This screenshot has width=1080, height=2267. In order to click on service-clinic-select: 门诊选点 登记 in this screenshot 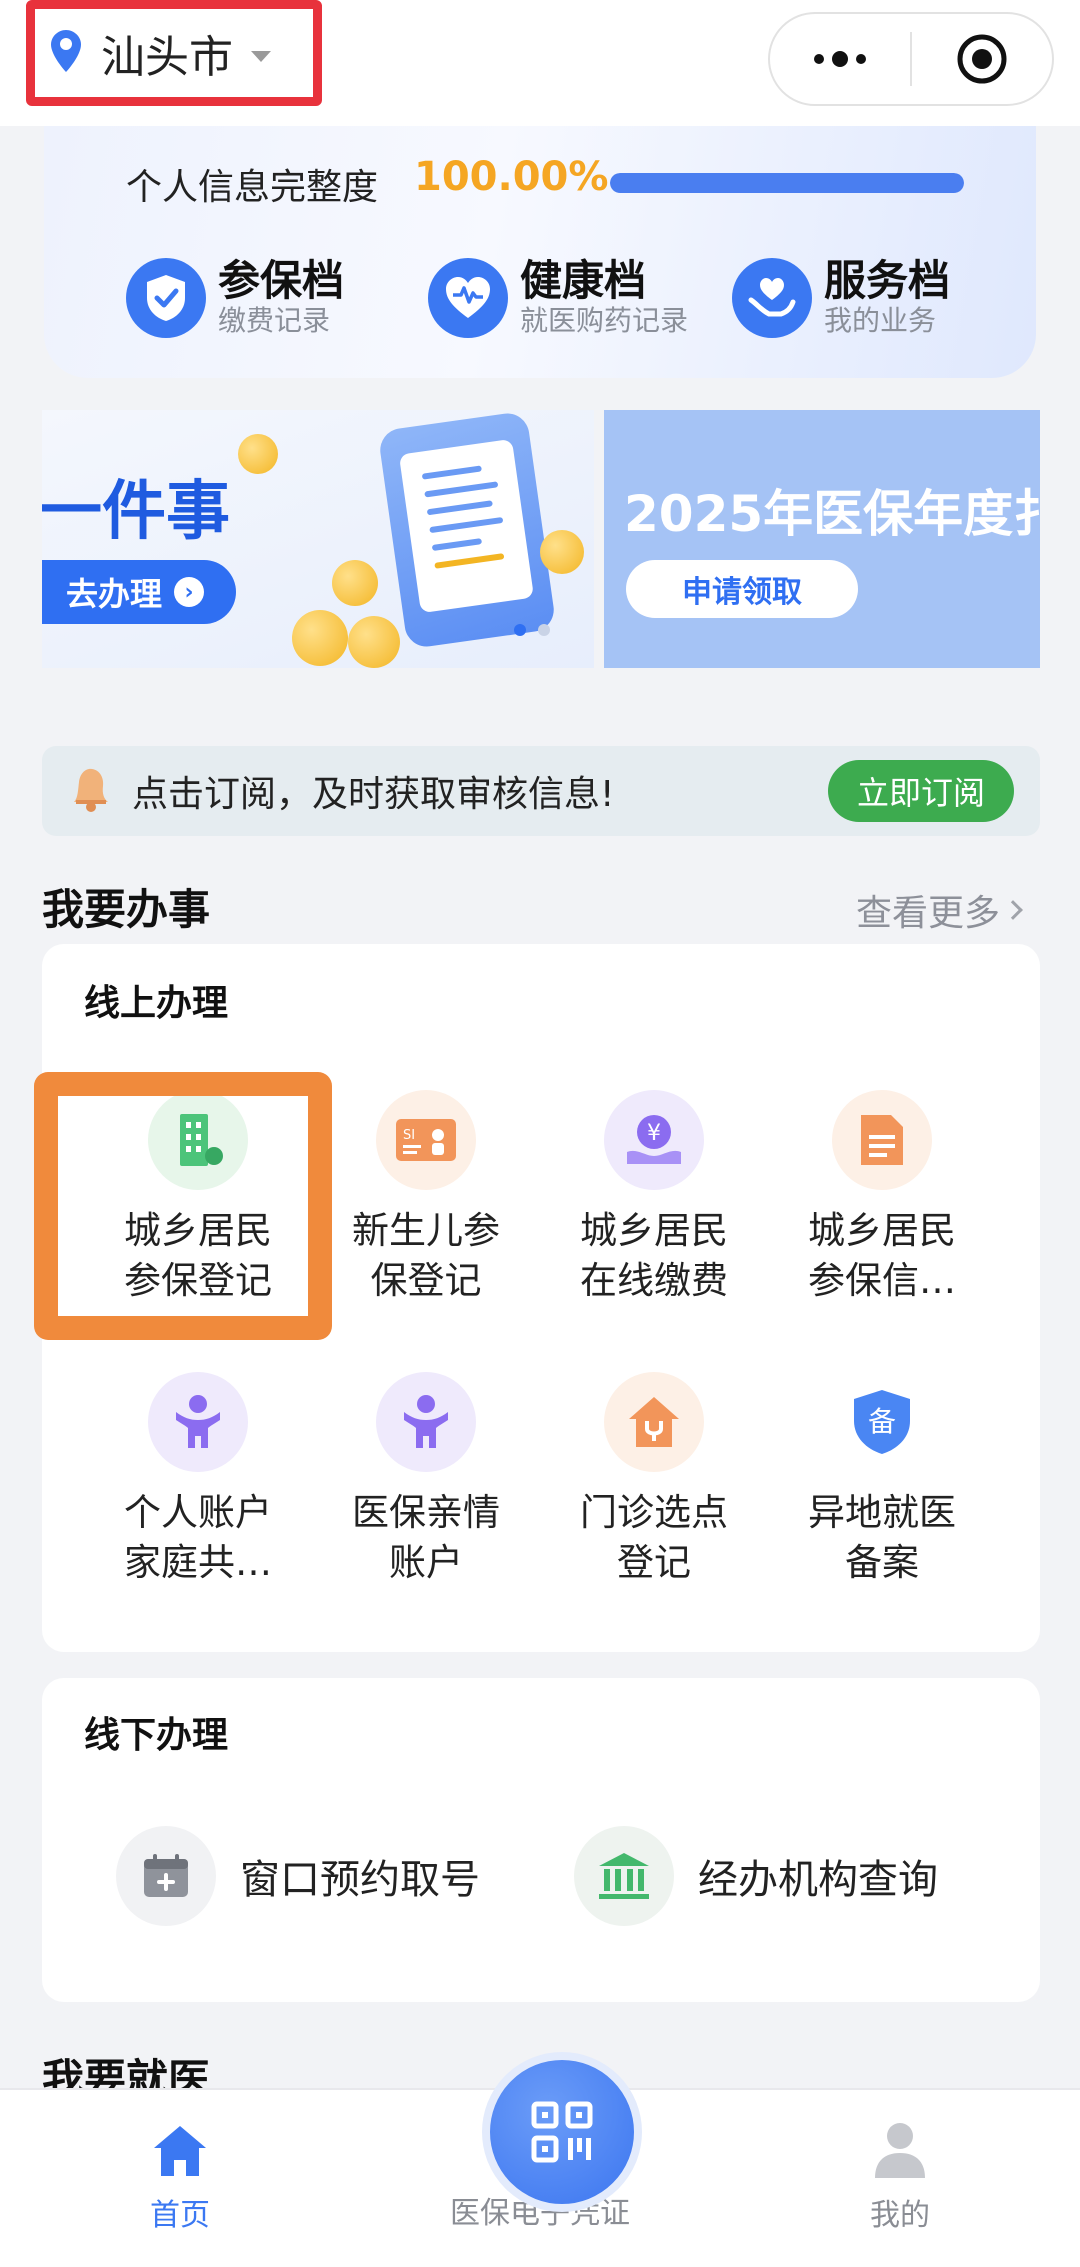, I will do `click(654, 1480)`.